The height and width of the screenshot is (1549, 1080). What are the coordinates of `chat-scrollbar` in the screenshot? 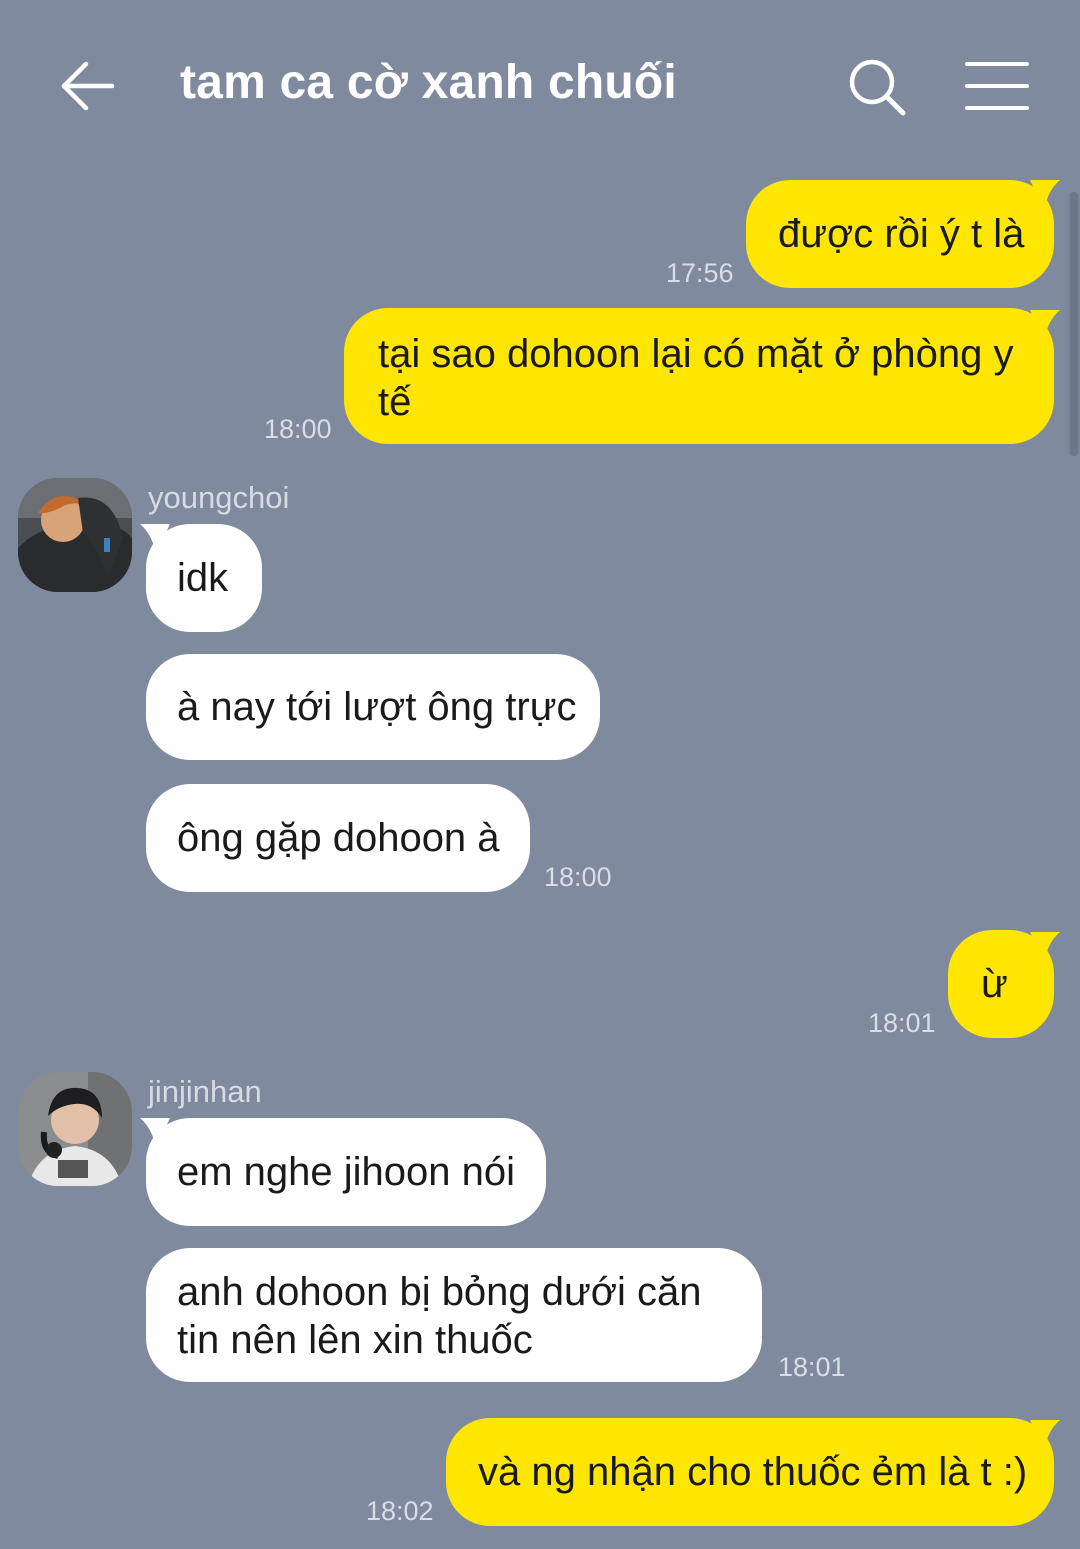 It's located at (1074, 324).